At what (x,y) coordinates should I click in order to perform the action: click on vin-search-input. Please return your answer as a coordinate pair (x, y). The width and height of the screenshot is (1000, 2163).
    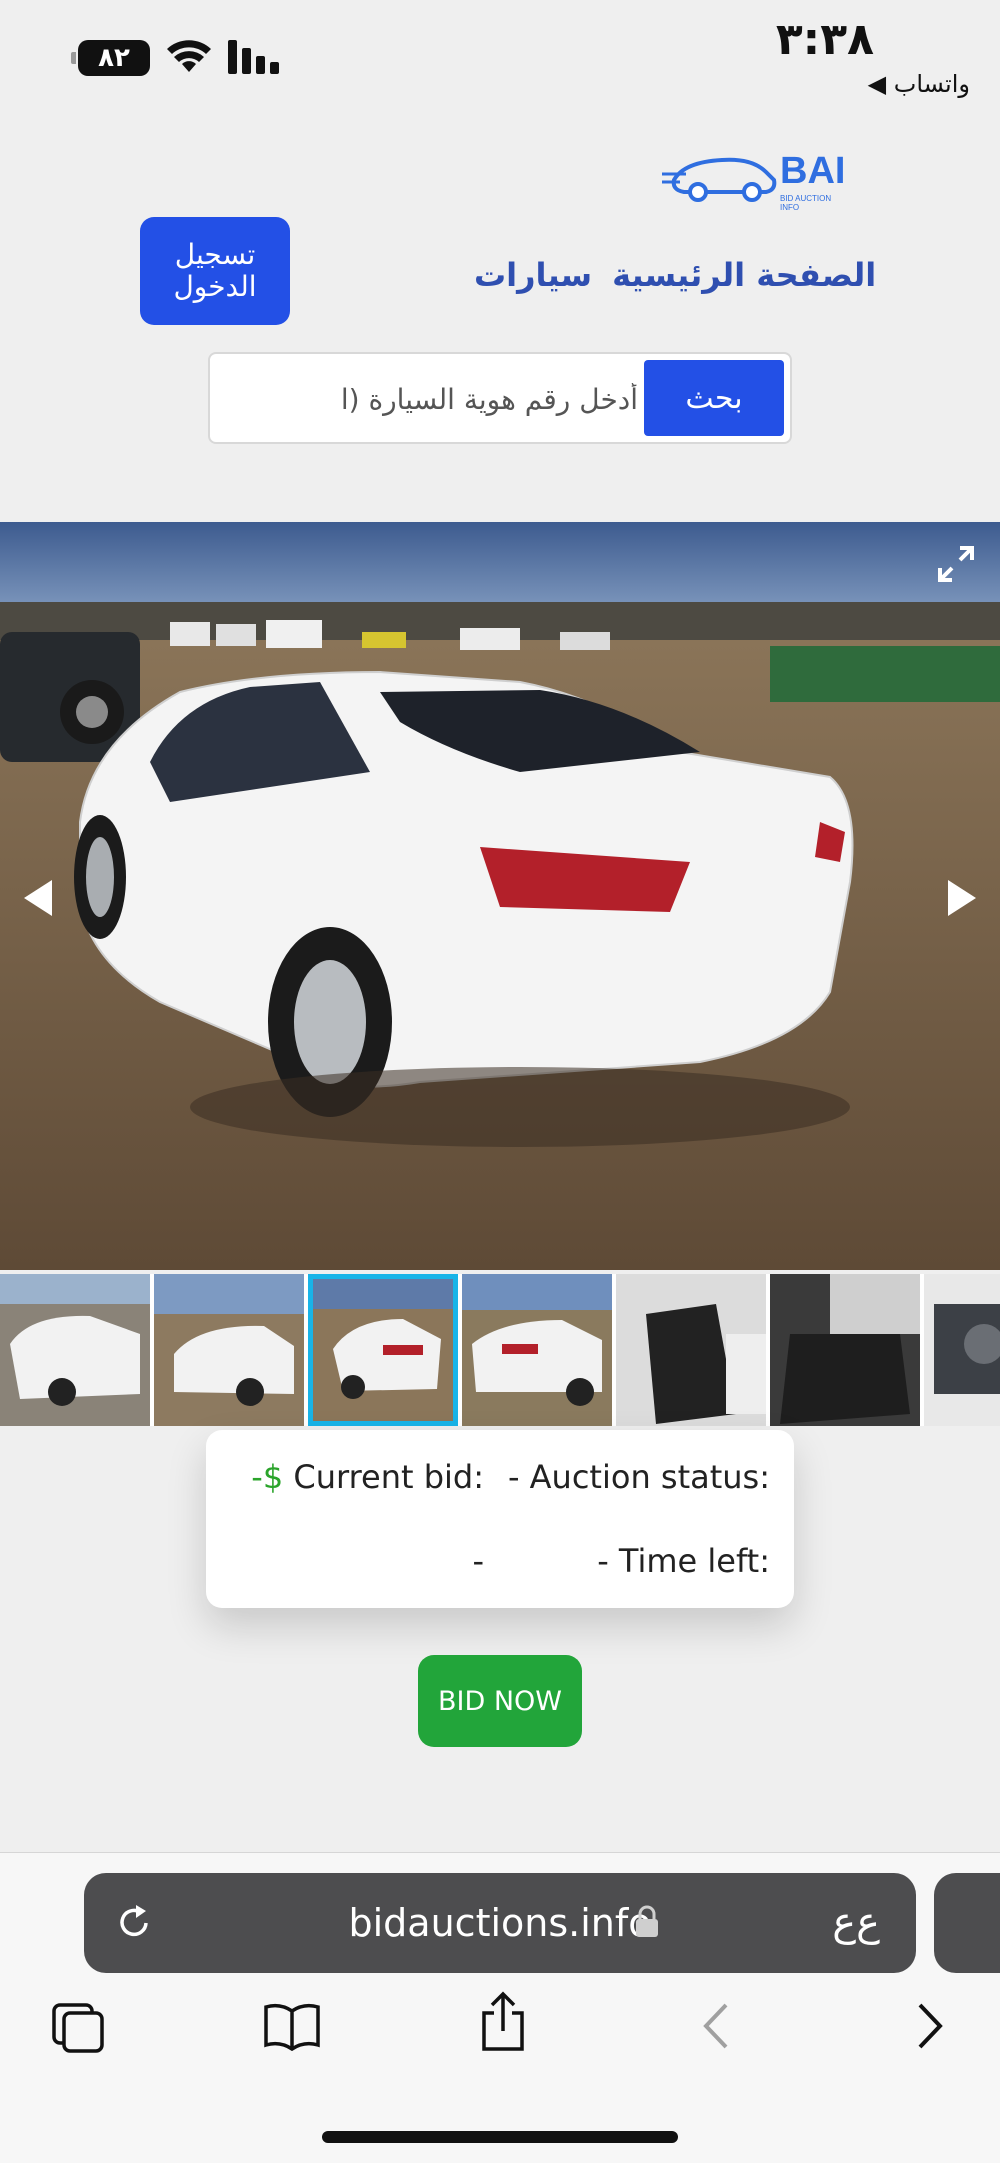
    Looking at the image, I should click on (428, 399).